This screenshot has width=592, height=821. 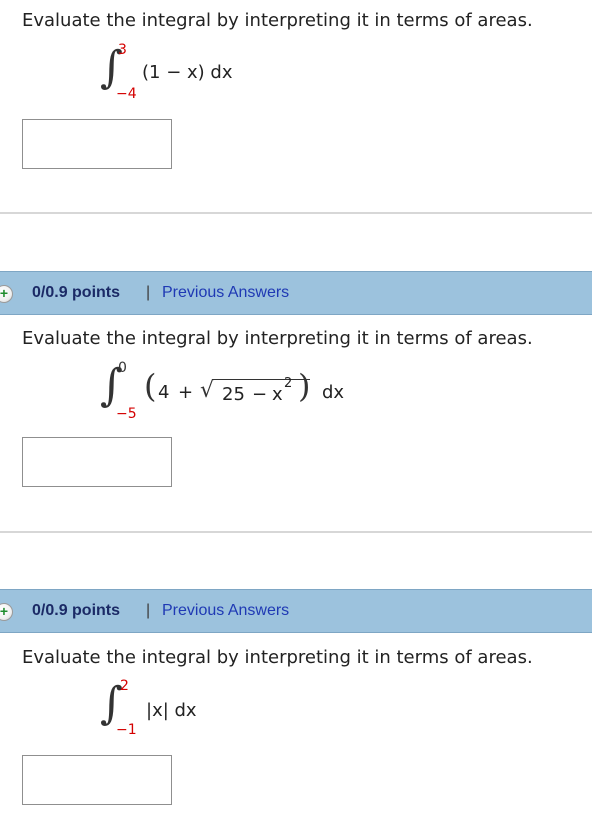 What do you see at coordinates (262, 379) in the screenshot?
I see `radical-bar` at bounding box center [262, 379].